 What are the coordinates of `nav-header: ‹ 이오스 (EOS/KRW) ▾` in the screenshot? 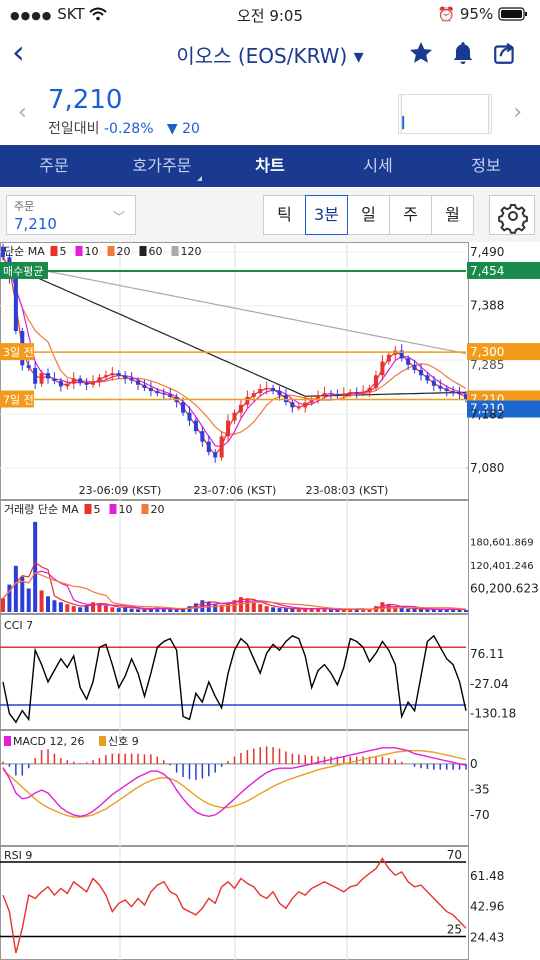 It's located at (270, 54).